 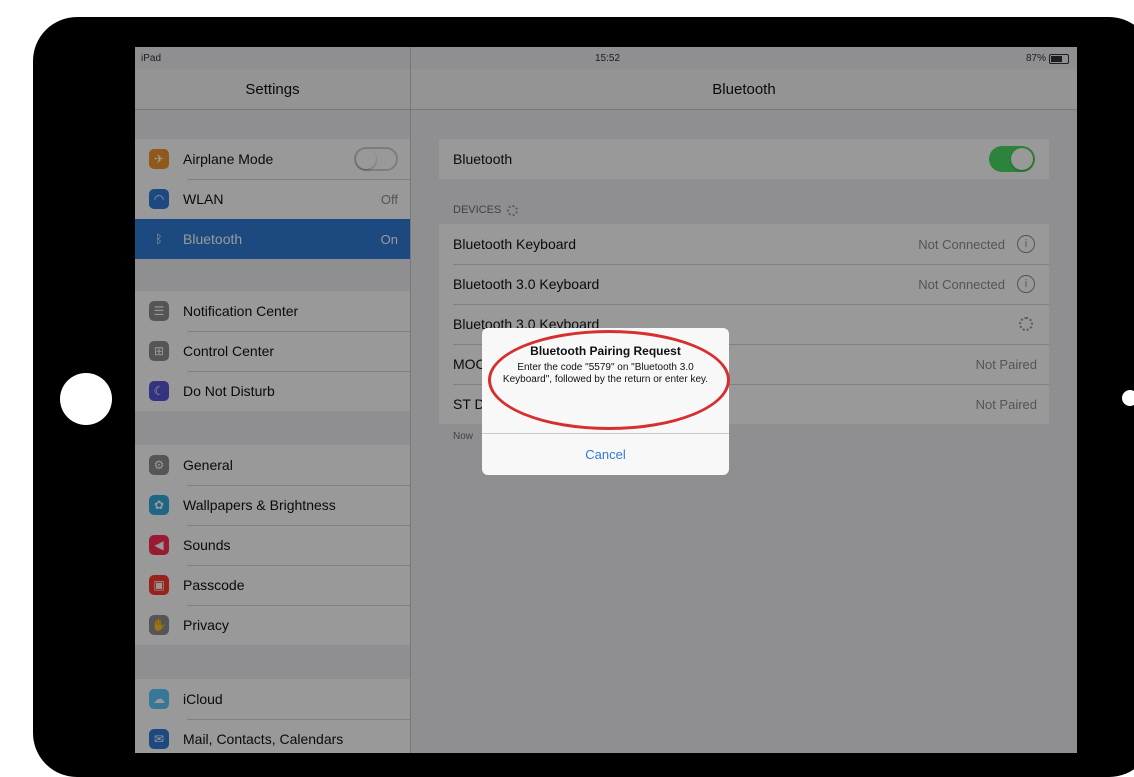 What do you see at coordinates (1128, 398) in the screenshot?
I see `camera-icon` at bounding box center [1128, 398].